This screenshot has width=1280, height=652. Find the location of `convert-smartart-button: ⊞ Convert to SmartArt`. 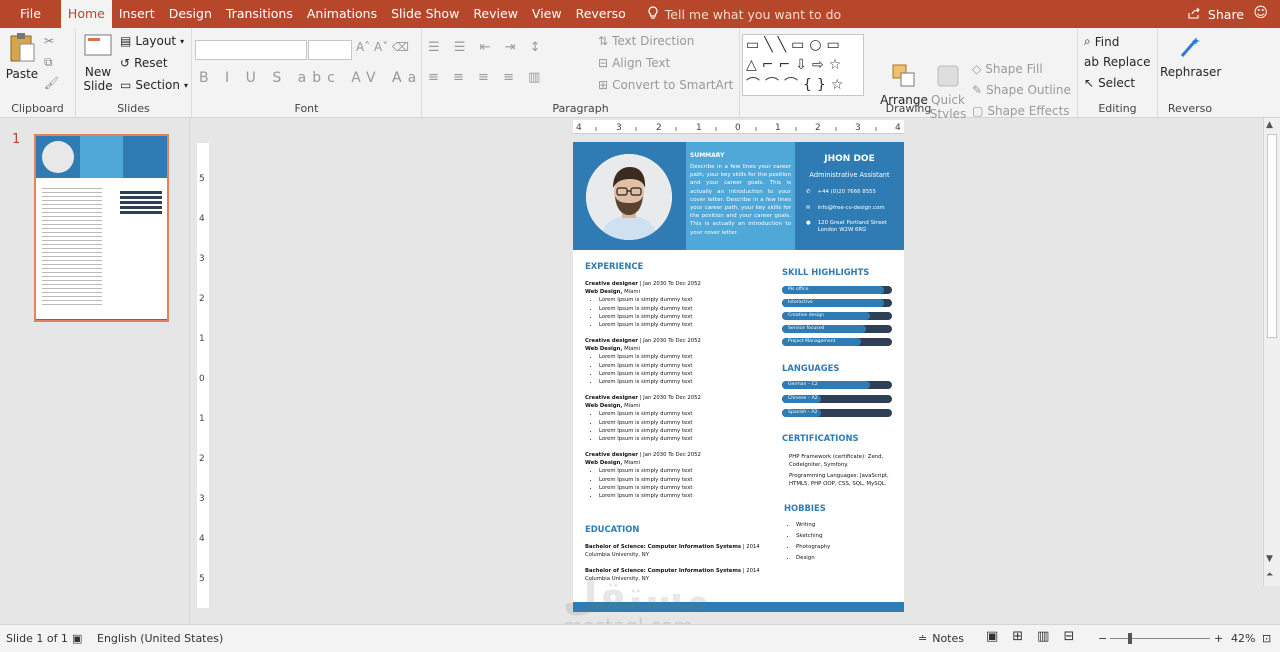

convert-smartart-button: ⊞ Convert to SmartArt is located at coordinates (665, 85).